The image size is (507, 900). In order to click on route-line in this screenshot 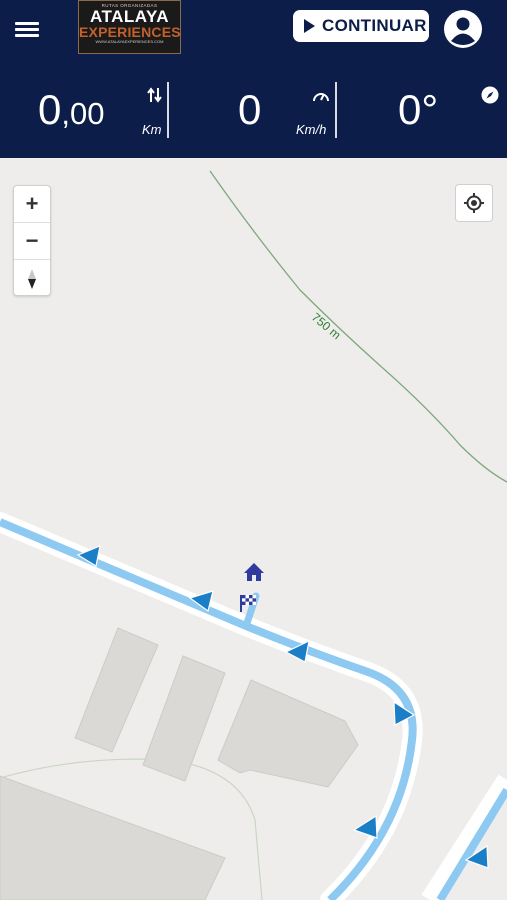, I will do `click(471, 843)`.